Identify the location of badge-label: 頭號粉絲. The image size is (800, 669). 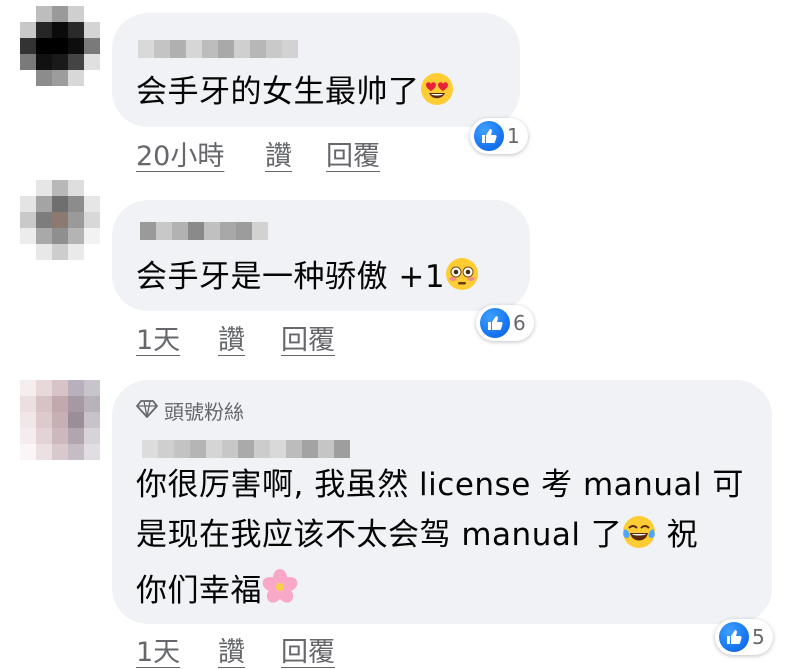
(204, 412).